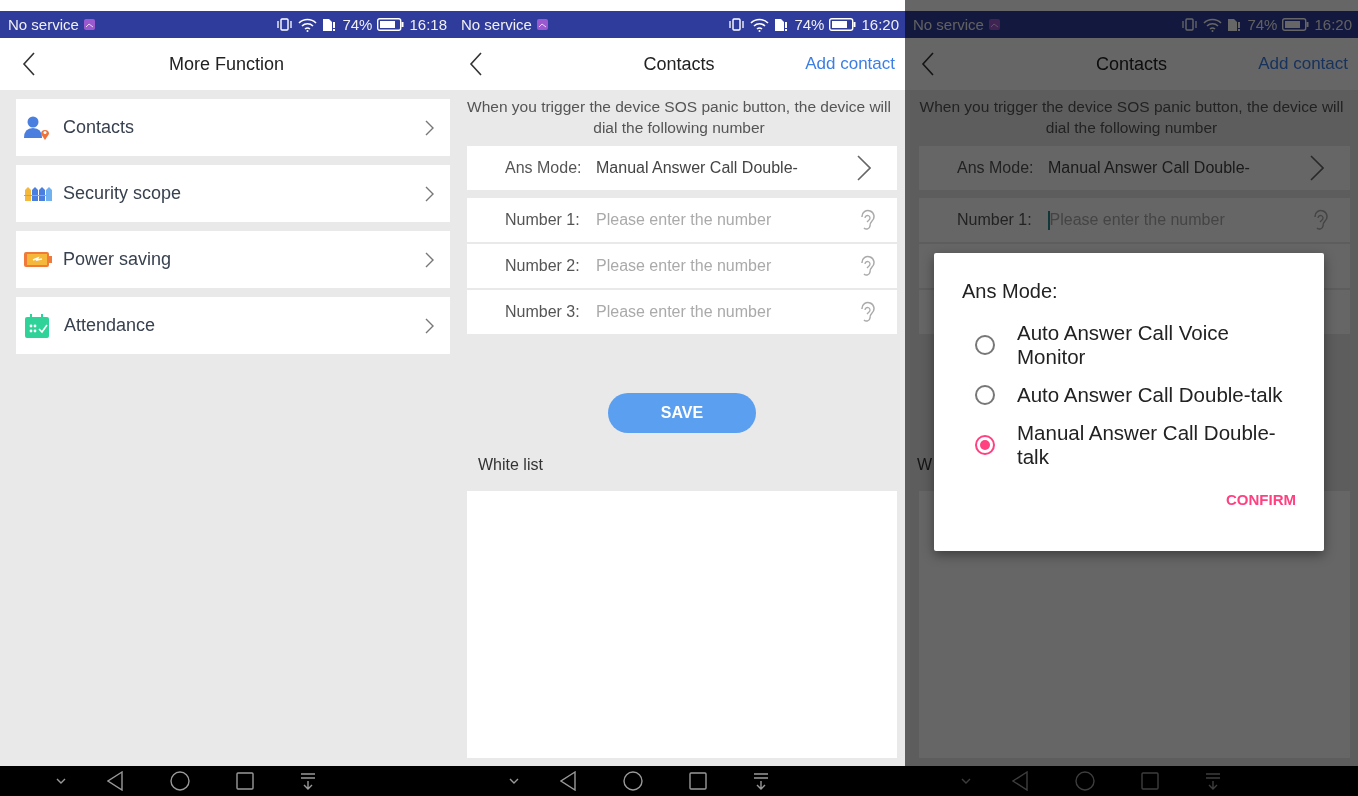  What do you see at coordinates (1156, 395) in the screenshot?
I see `option-label: Auto Answer Call Double-talk` at bounding box center [1156, 395].